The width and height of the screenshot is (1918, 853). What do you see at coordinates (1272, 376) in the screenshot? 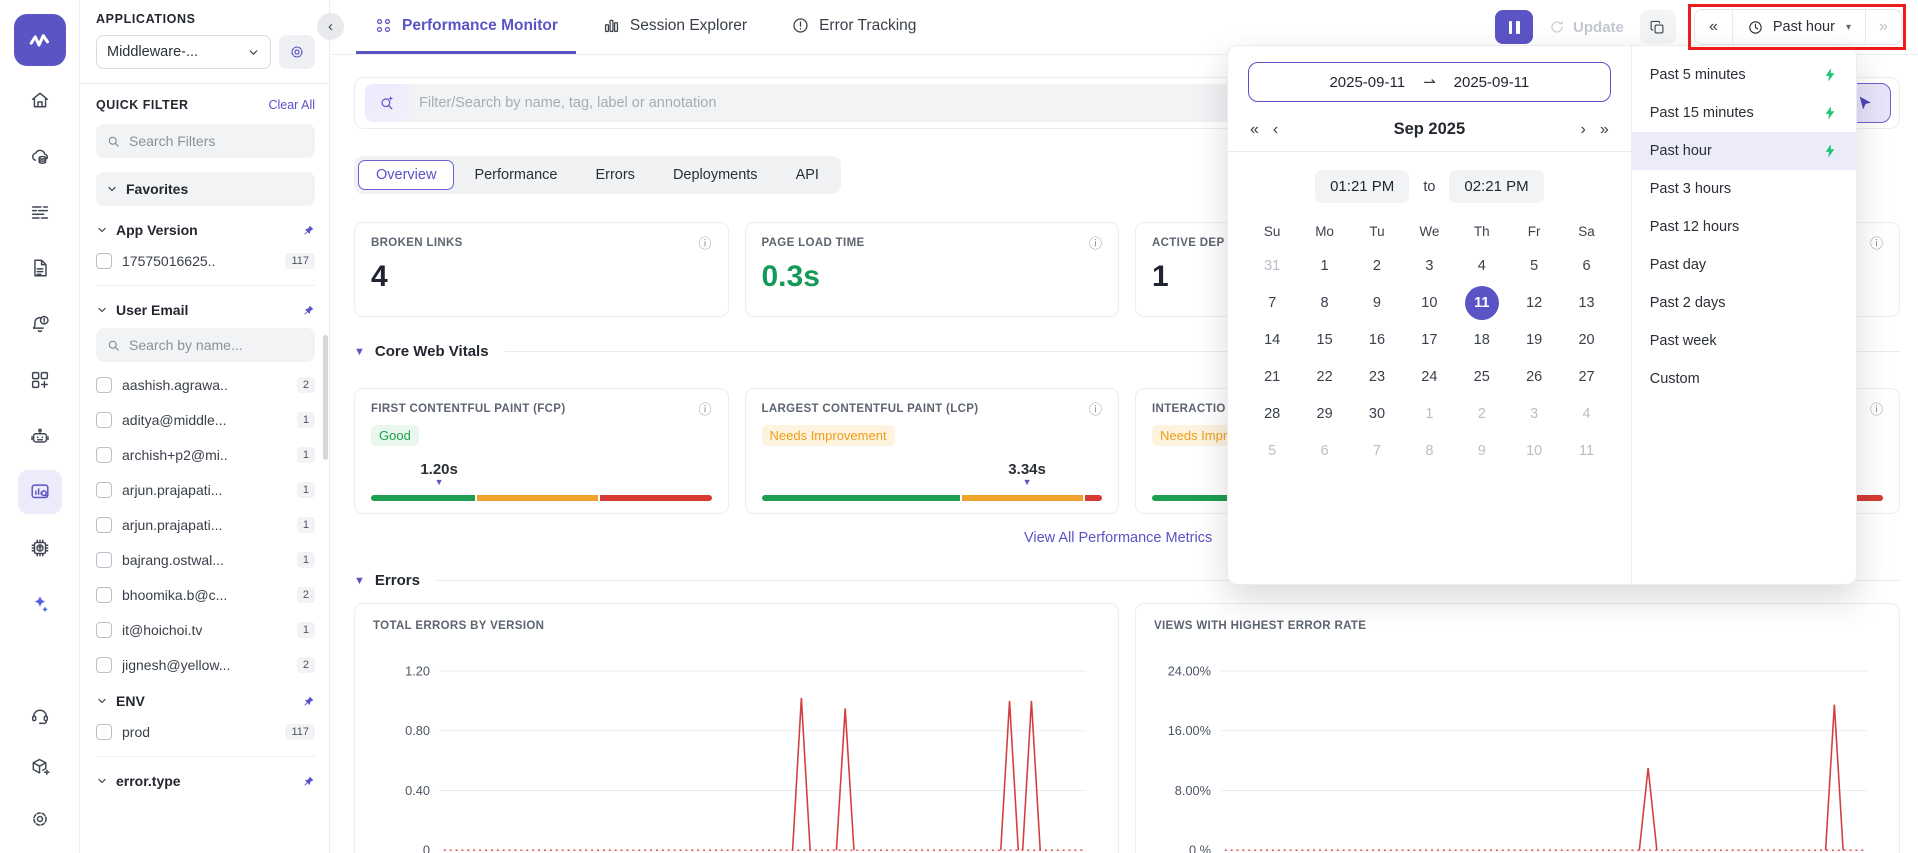
I see `calendar-day: 21` at bounding box center [1272, 376].